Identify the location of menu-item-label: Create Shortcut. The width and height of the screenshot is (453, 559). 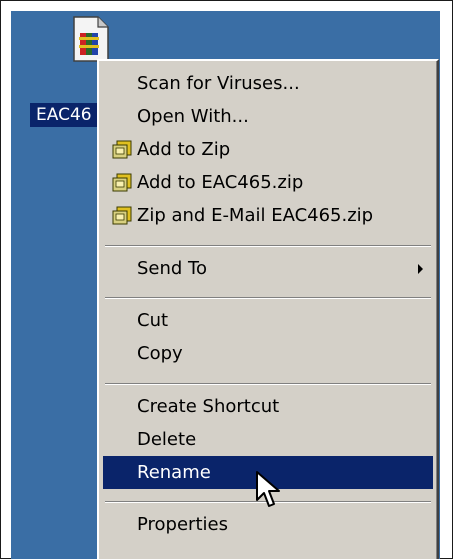
(208, 406).